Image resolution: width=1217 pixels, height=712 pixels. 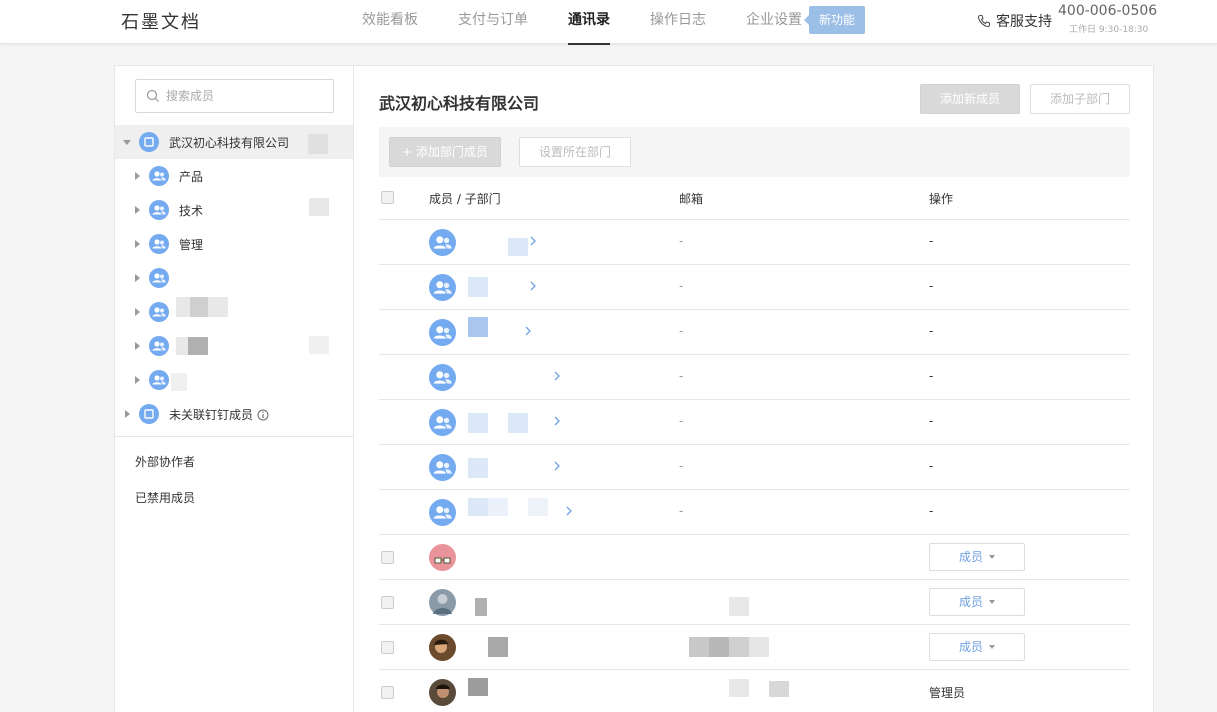 What do you see at coordinates (234, 176) in the screenshot?
I see `tree-item-dept-1: 产品` at bounding box center [234, 176].